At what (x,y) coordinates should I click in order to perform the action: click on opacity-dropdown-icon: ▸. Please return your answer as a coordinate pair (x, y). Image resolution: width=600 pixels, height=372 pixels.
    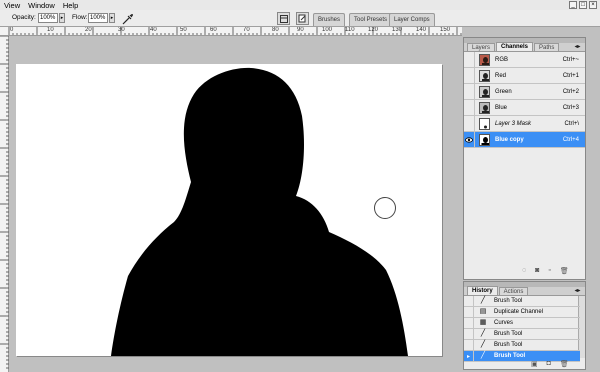
    Looking at the image, I should click on (62, 18).